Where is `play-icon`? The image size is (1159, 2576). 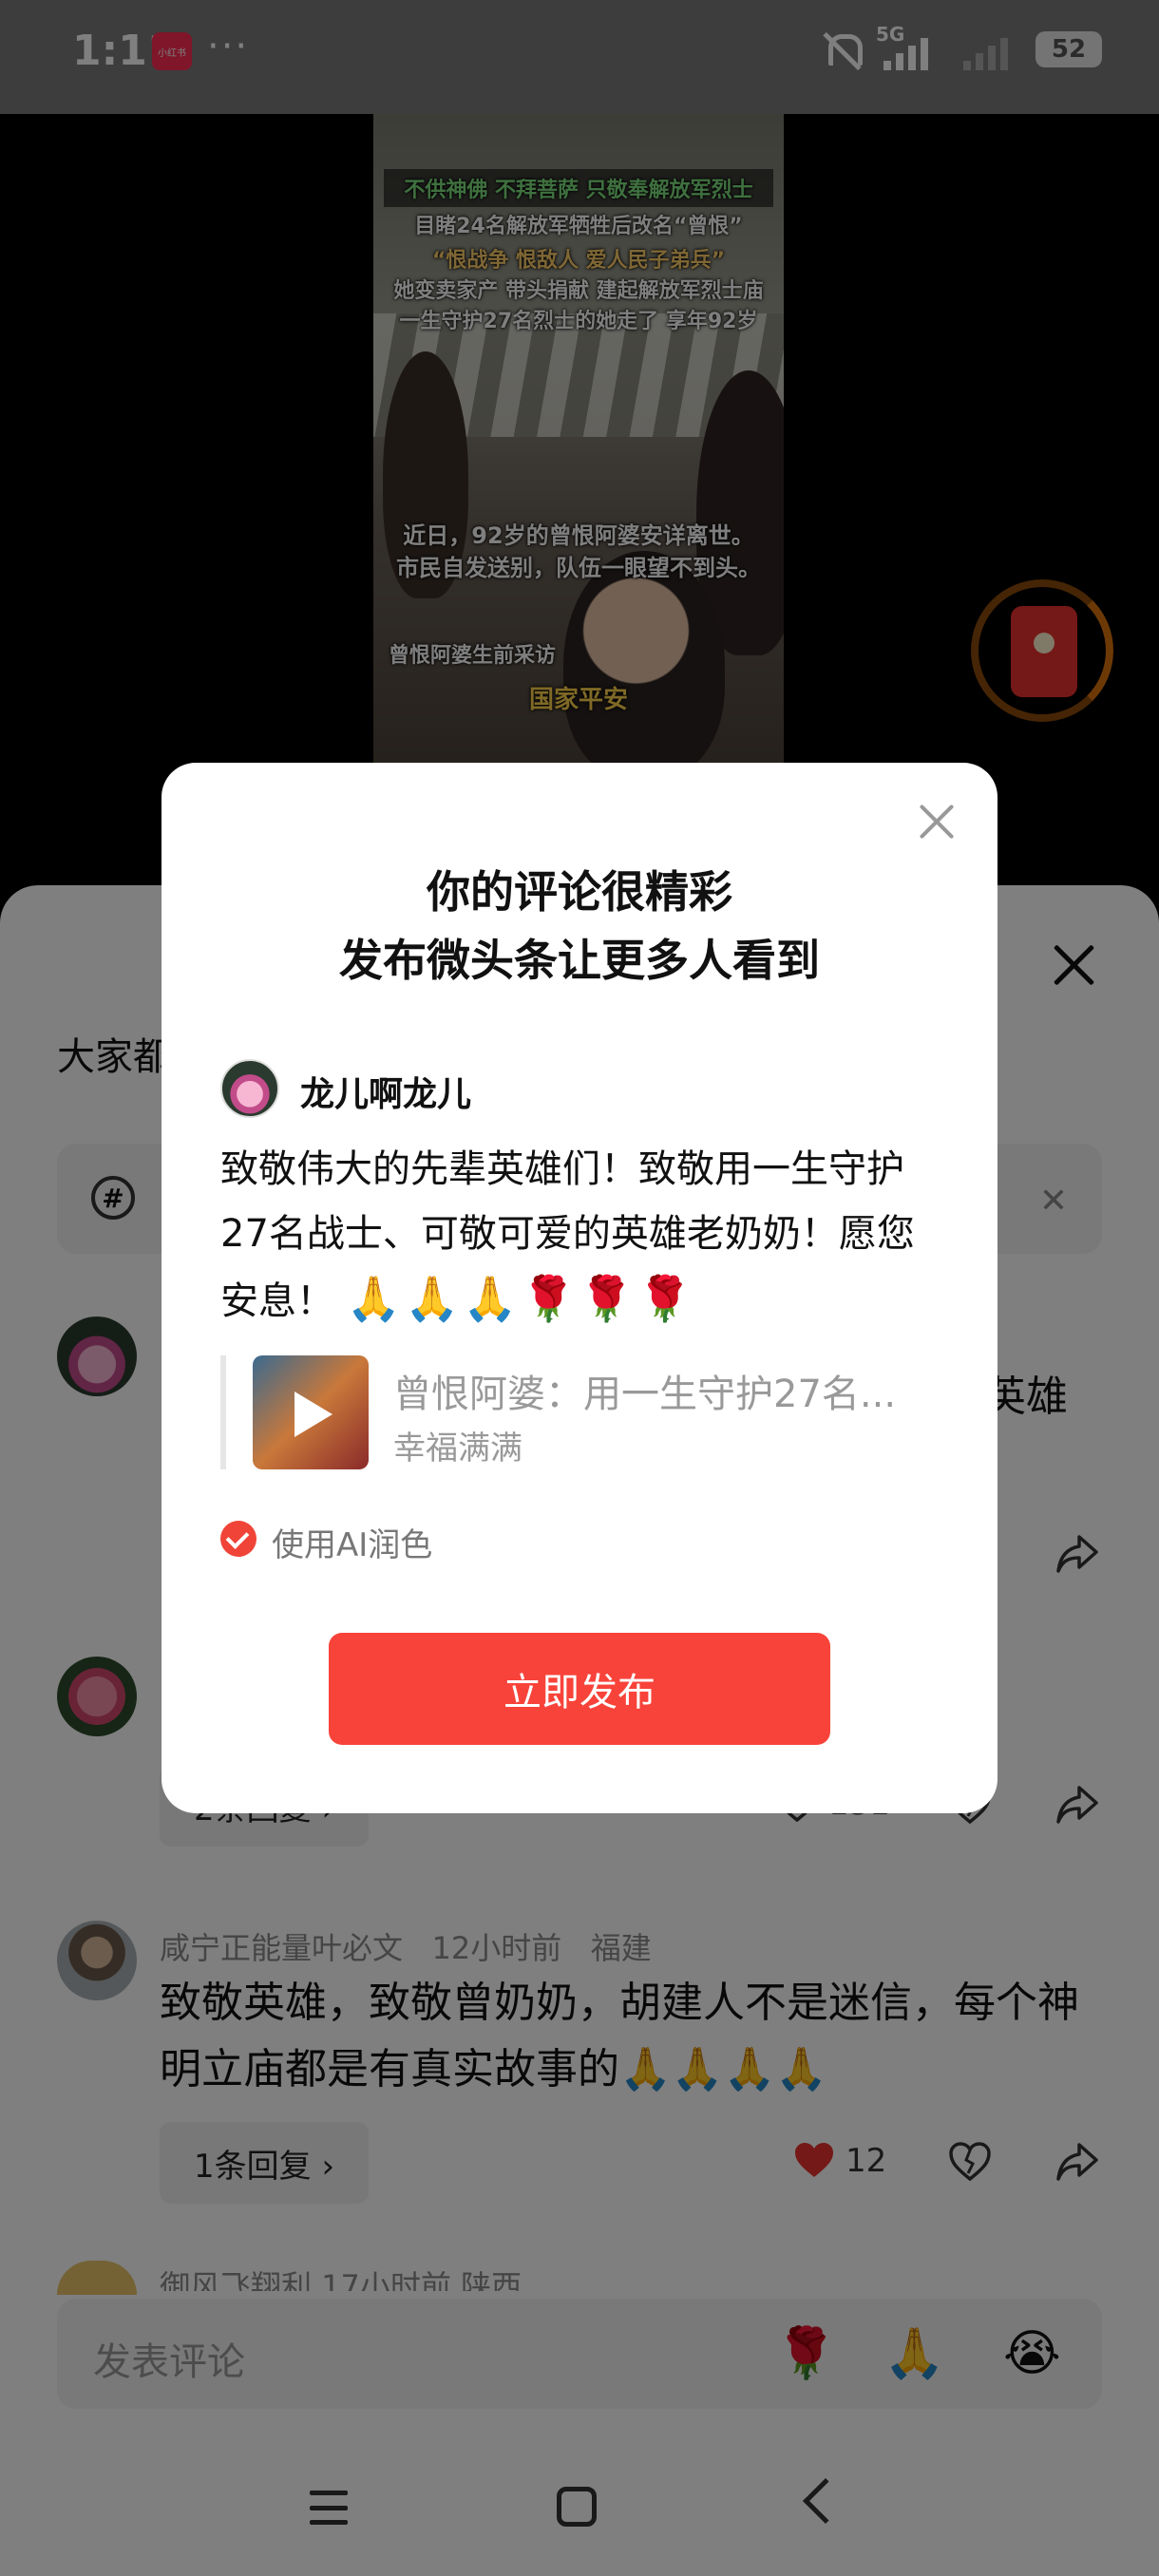 play-icon is located at coordinates (313, 1414).